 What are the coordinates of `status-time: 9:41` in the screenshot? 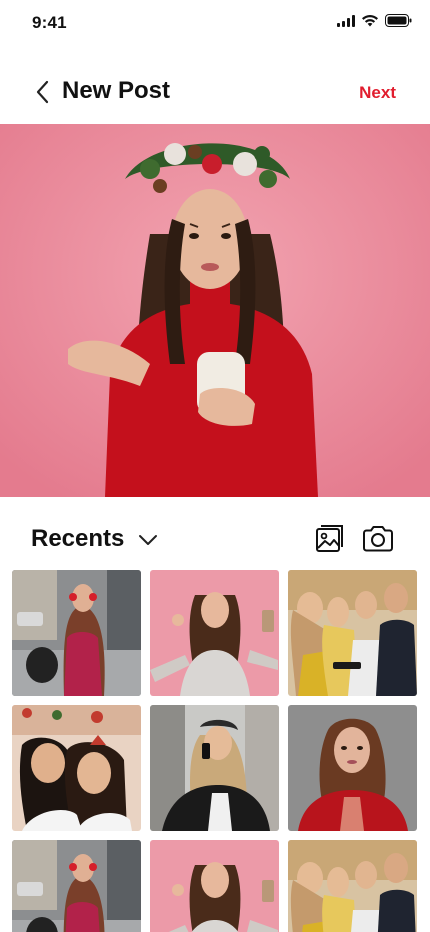 It's located at (49, 22).